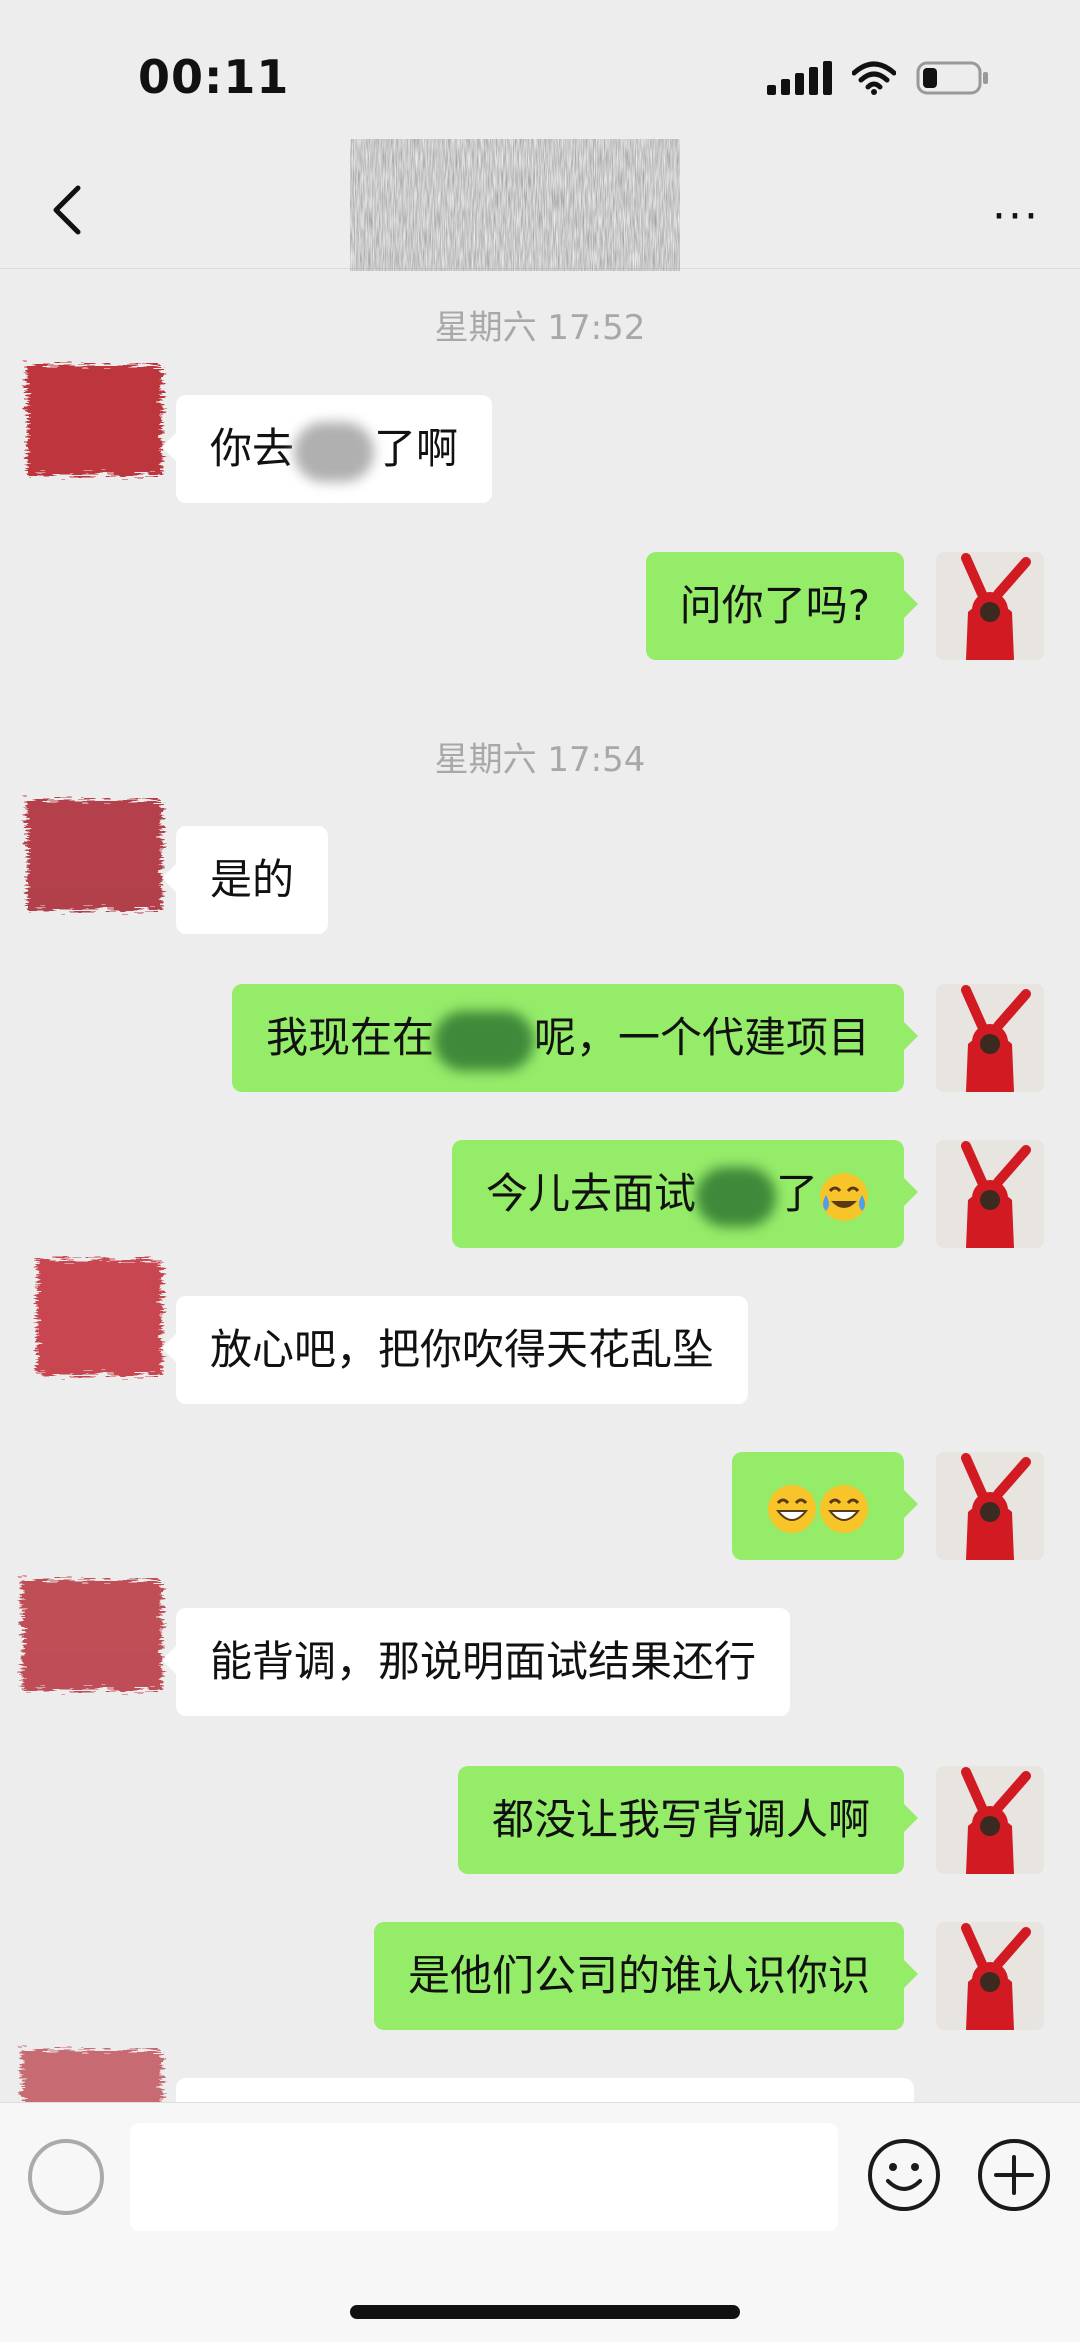  I want to click on status-icons, so click(878, 78).